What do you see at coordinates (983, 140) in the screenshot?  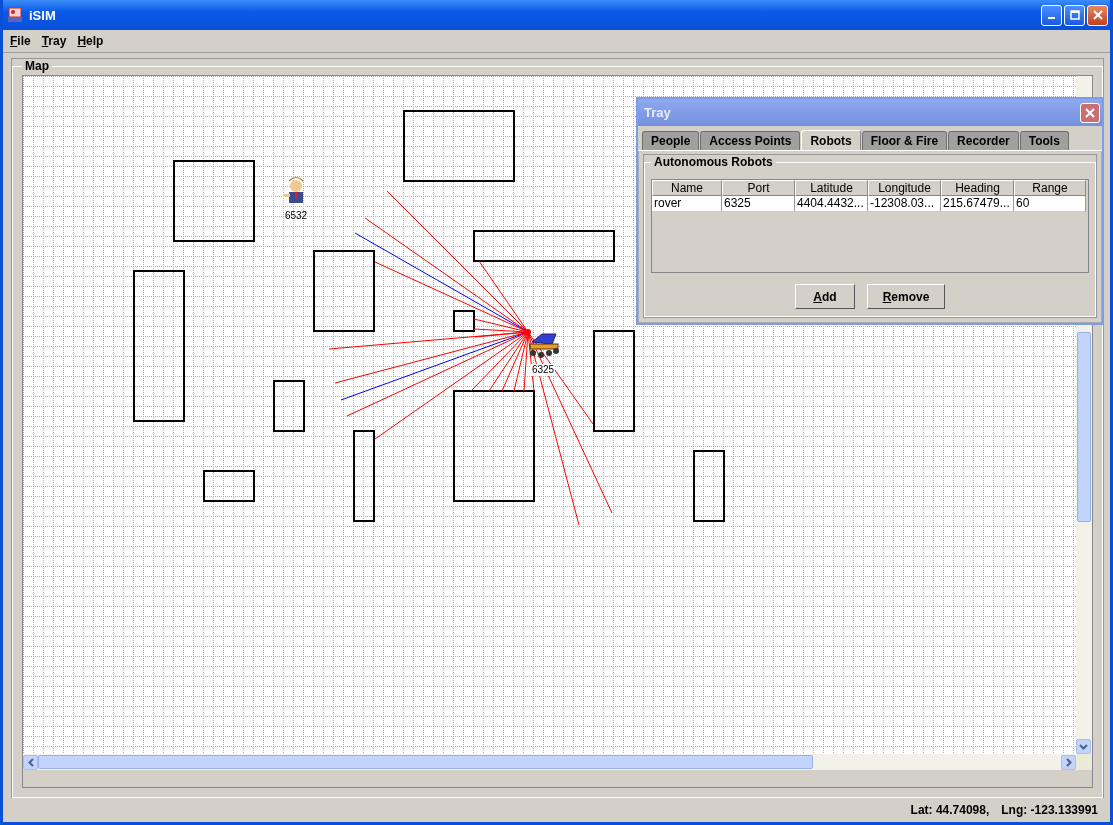 I see `tab: Recorder` at bounding box center [983, 140].